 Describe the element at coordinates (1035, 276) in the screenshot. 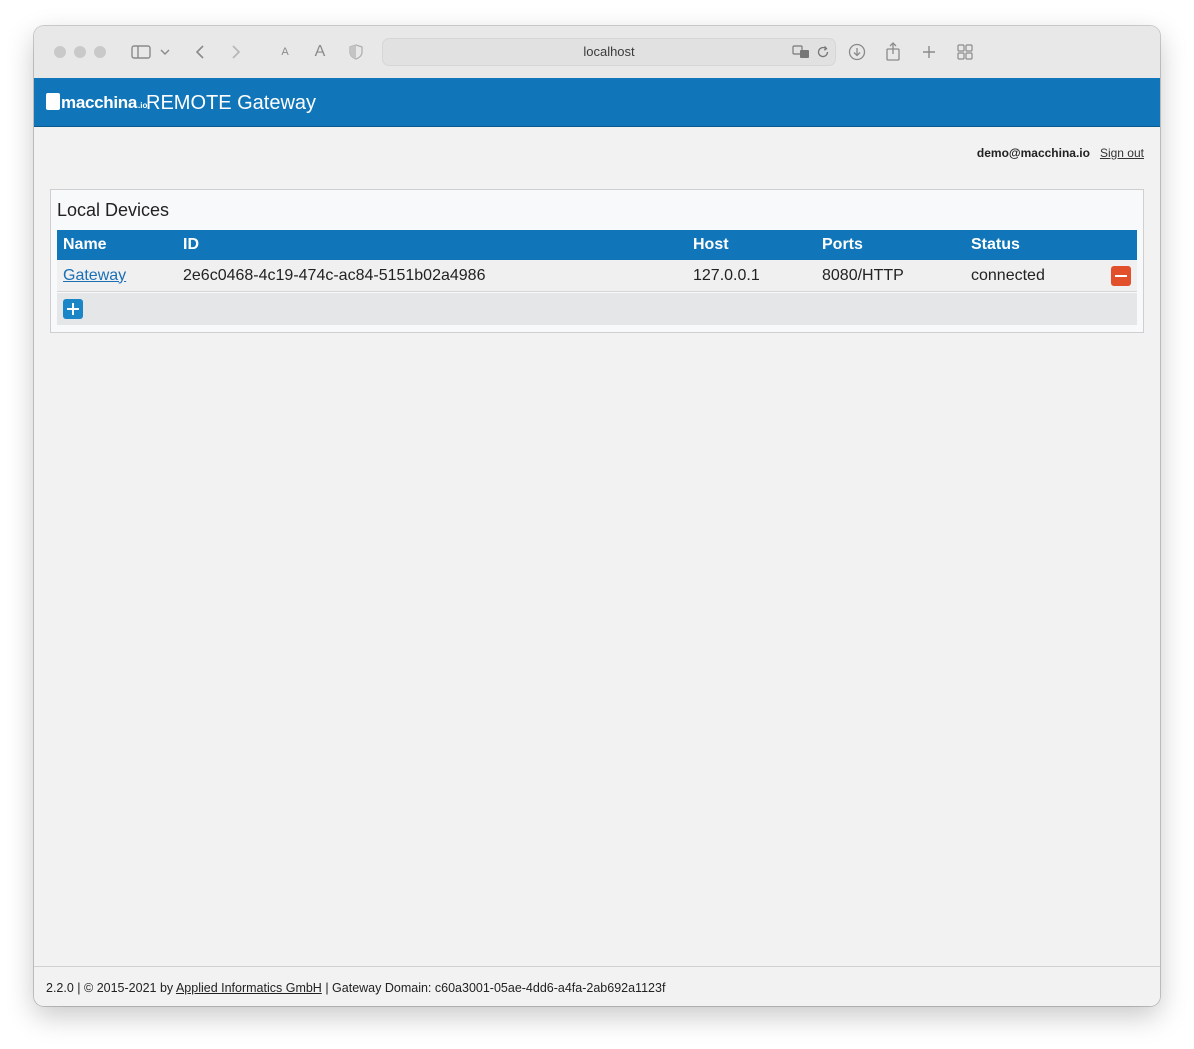

I see `device-status: connected` at that location.